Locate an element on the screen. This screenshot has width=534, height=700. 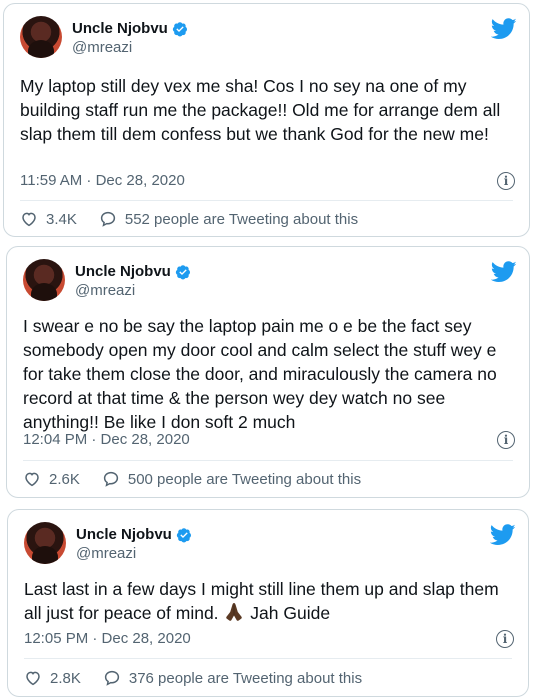
tweet-timestamp: 11:59 AM · Dec 28, 2020 is located at coordinates (102, 180).